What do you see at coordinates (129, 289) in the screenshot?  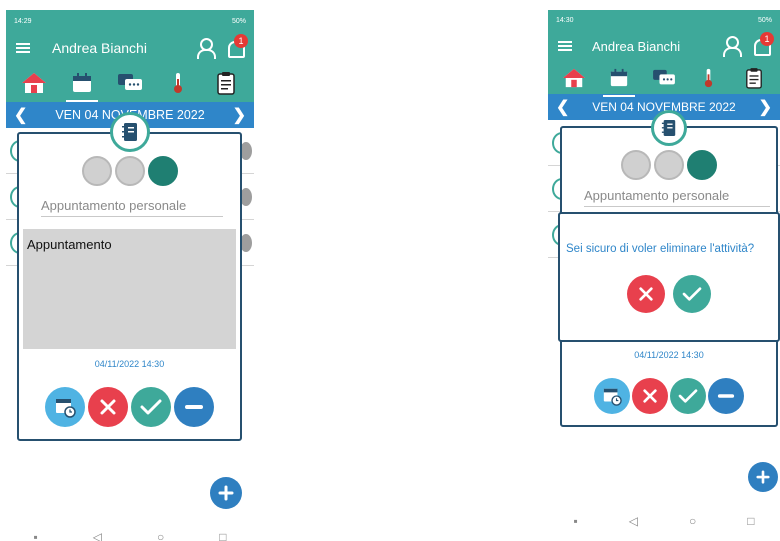 I see `description-field: Appuntamento` at bounding box center [129, 289].